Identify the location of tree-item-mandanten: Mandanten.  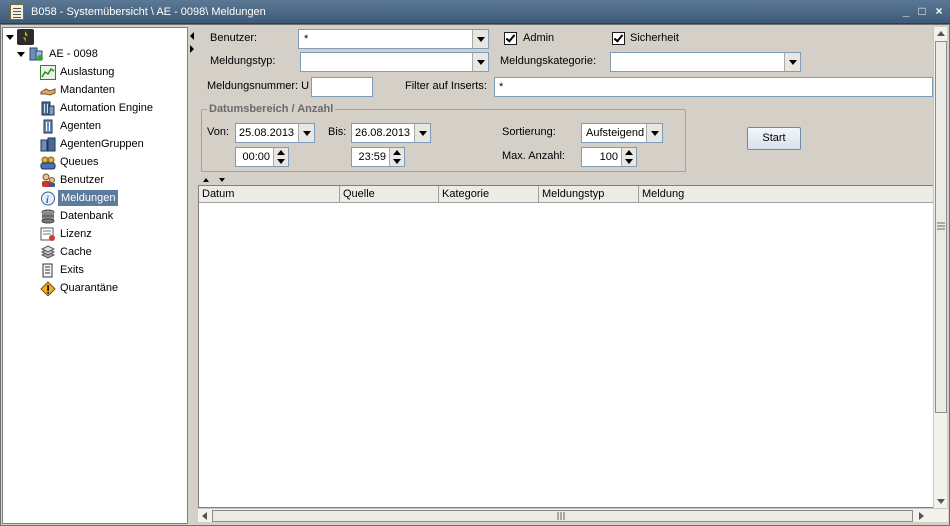
(109, 90).